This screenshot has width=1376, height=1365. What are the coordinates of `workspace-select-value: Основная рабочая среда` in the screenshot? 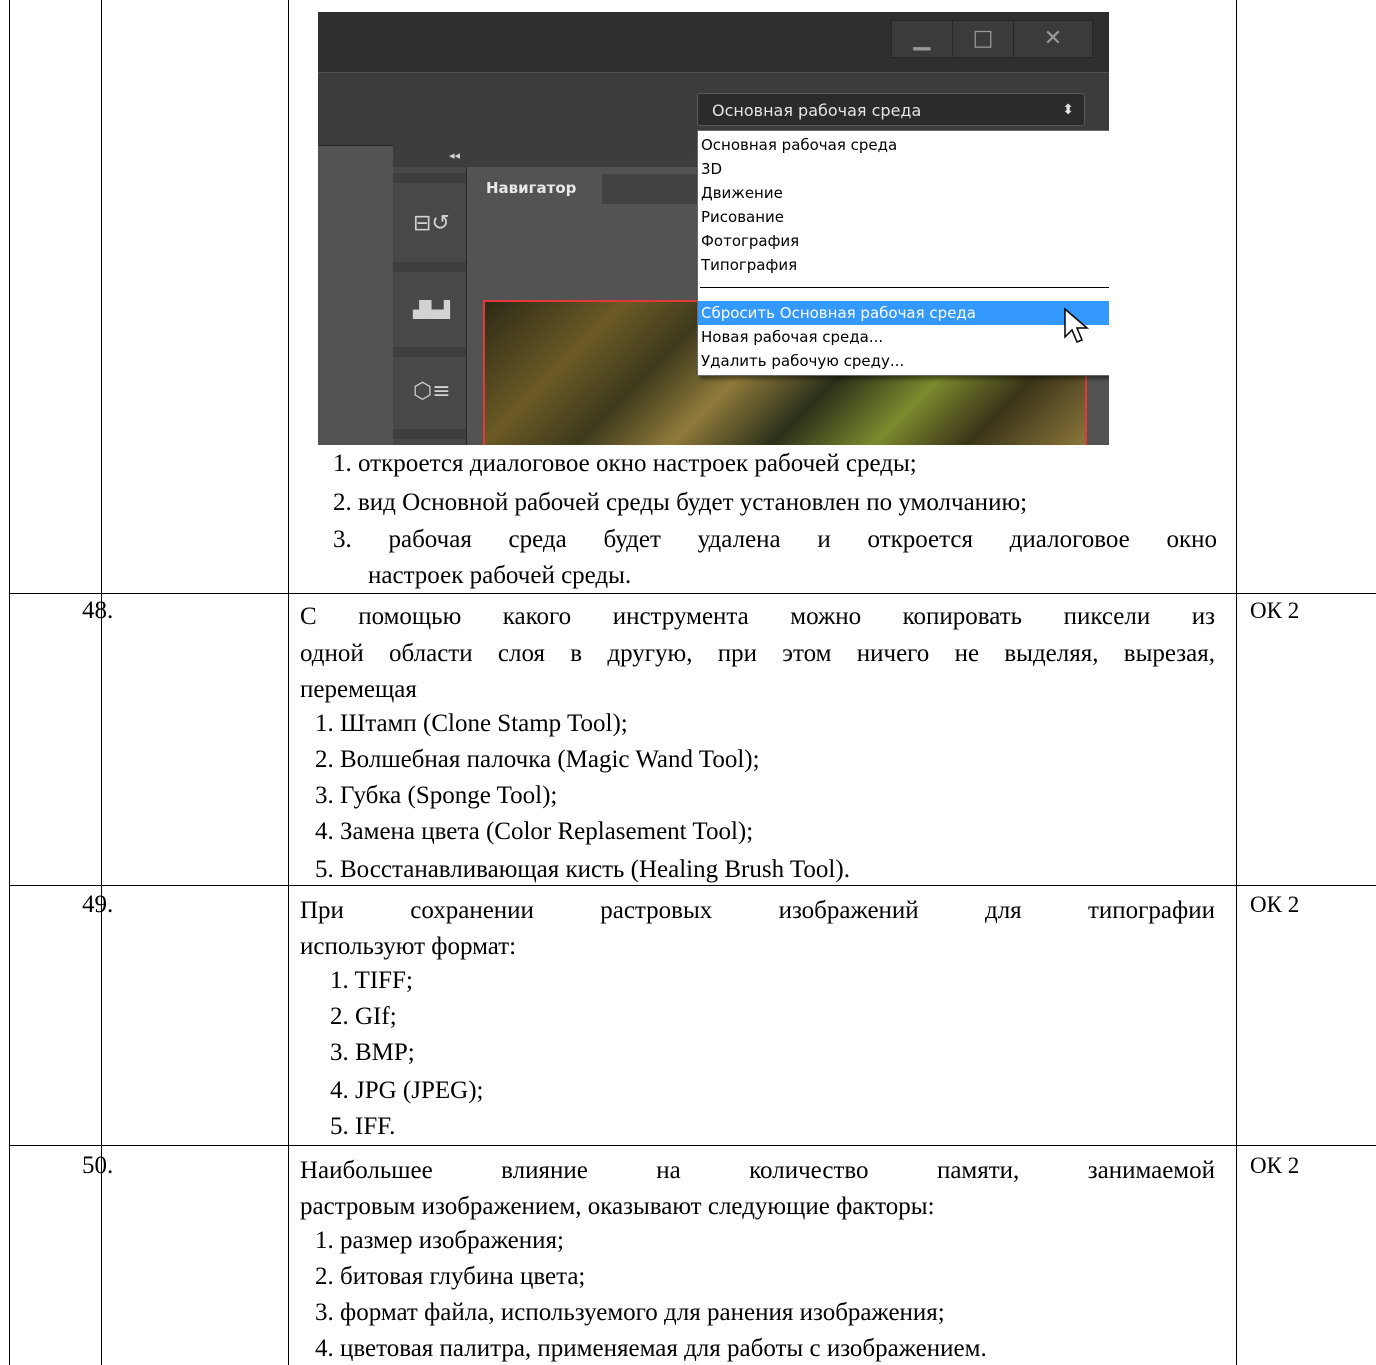 It's located at (817, 110).